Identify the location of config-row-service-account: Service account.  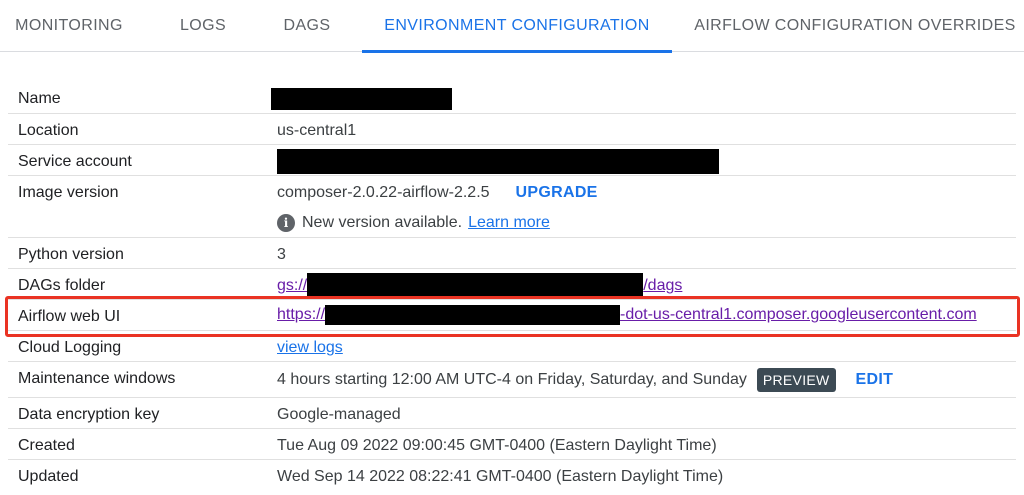
(512, 159).